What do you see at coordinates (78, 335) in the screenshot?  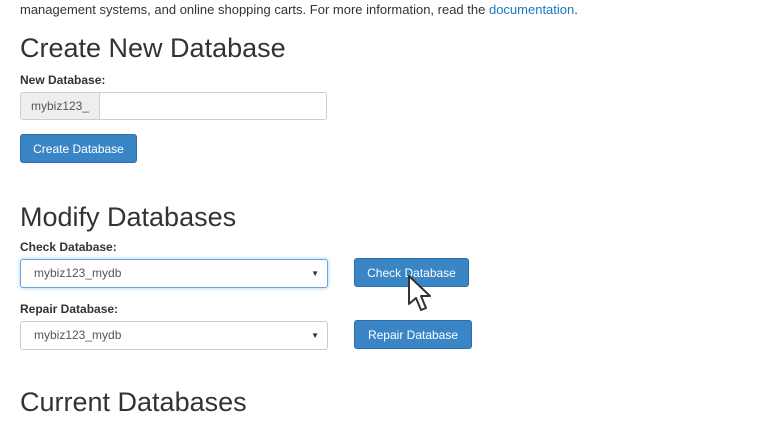 I see `repair-database-selected: mybiz123_mydb` at bounding box center [78, 335].